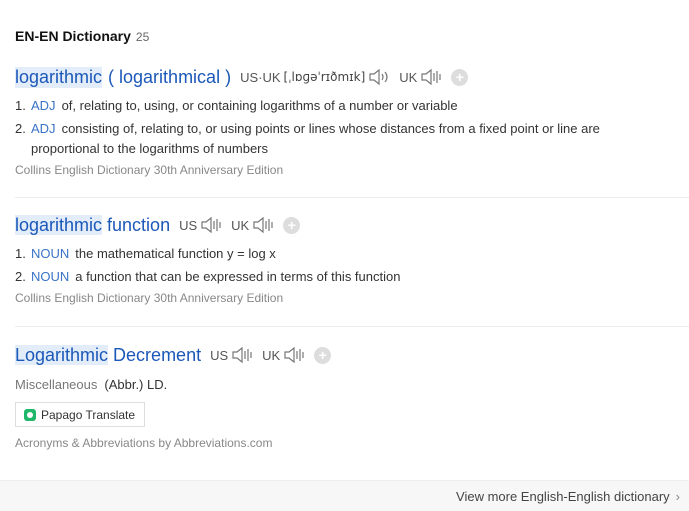 The height and width of the screenshot is (511, 689). Describe the element at coordinates (344, 495) in the screenshot. I see `footer-bar: View more English-English dictionary ›` at that location.